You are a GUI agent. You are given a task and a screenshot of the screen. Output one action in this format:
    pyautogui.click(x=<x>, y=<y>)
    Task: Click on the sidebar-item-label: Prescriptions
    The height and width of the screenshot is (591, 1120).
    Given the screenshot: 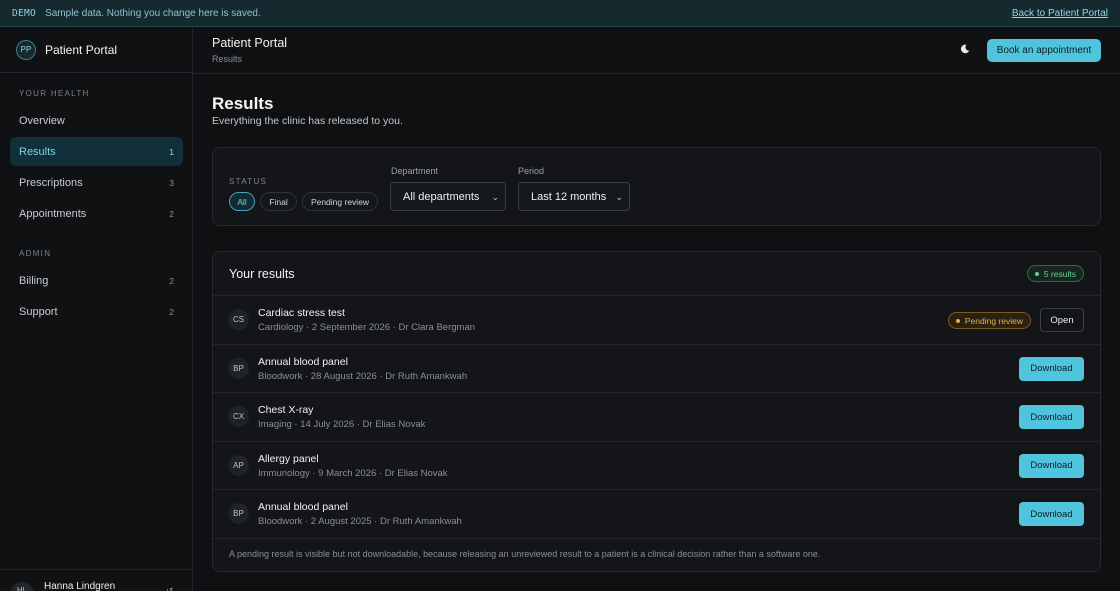 What is the action you would take?
    pyautogui.click(x=51, y=182)
    